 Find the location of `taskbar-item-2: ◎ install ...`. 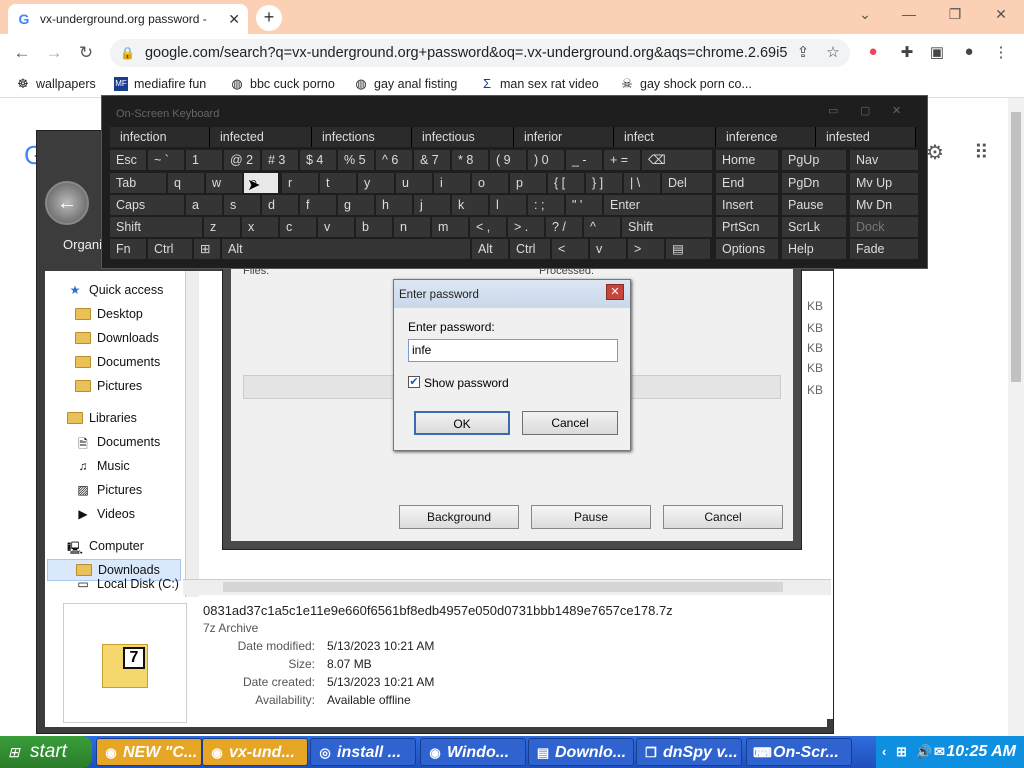

taskbar-item-2: ◎ install ... is located at coordinates (363, 752).